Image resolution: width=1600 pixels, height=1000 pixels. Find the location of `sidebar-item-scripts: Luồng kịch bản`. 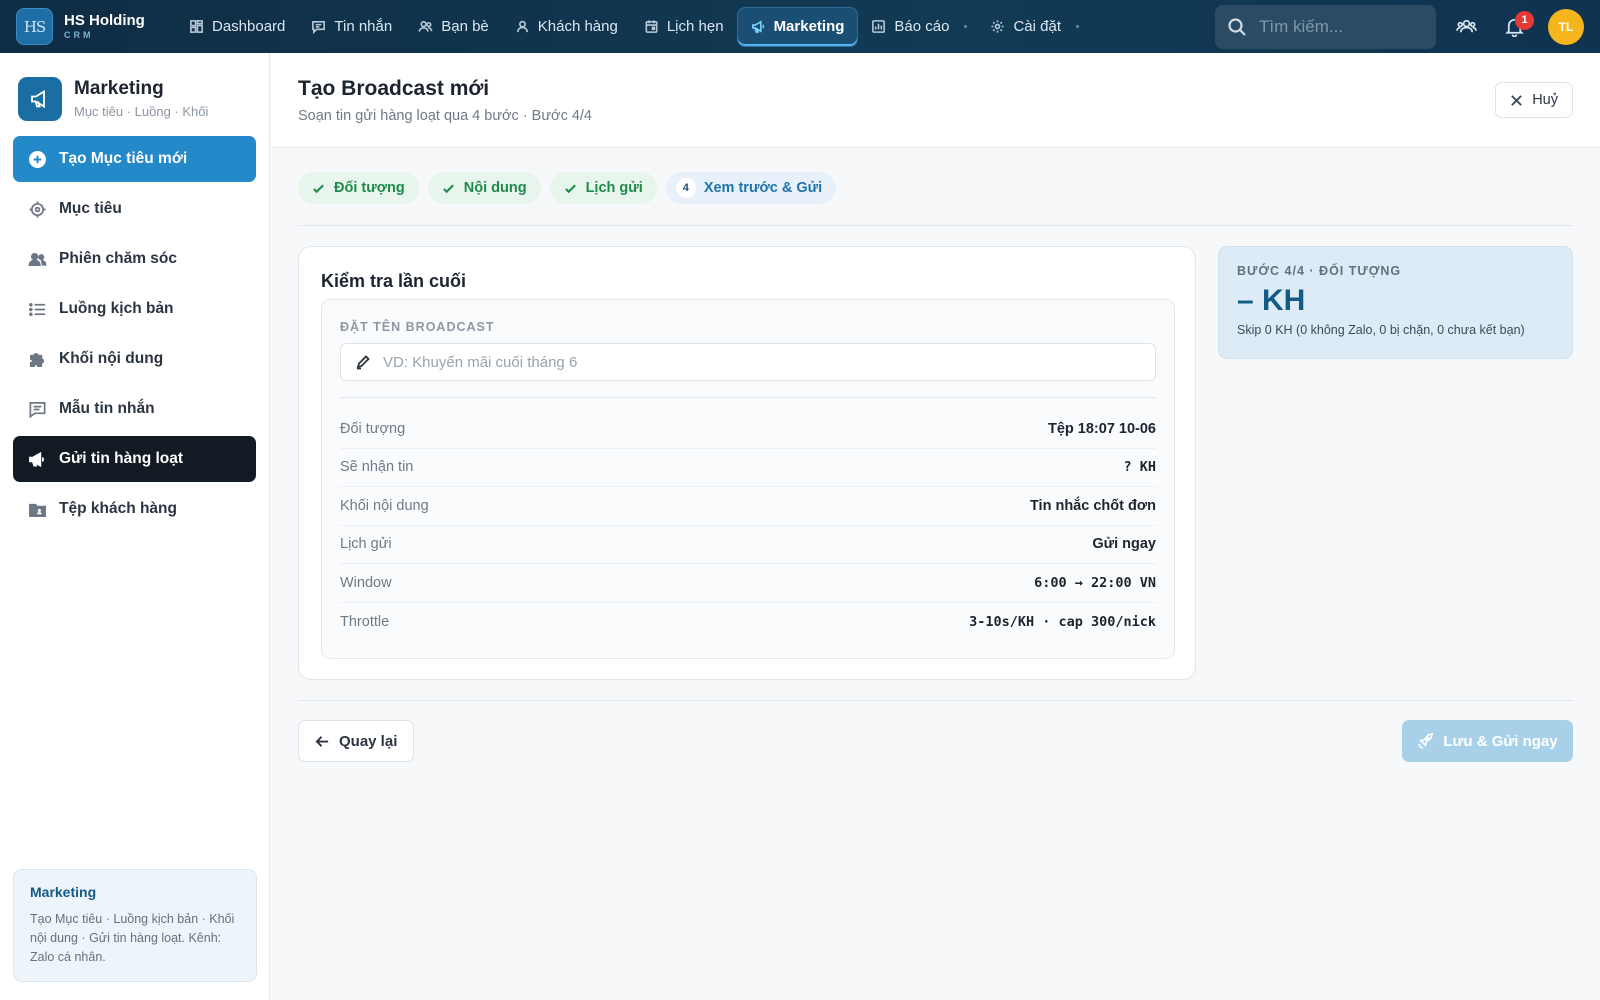

sidebar-item-scripts: Luồng kịch bản is located at coordinates (134, 309).